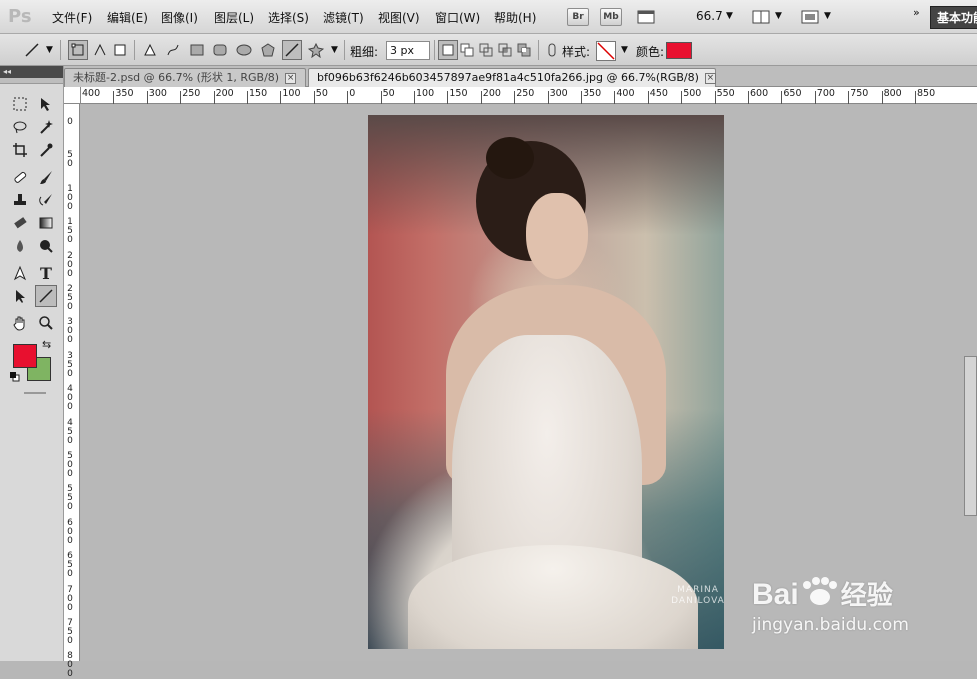 The image size is (977, 679). Describe the element at coordinates (70, 565) in the screenshot. I see `ruler-label: 650` at that location.